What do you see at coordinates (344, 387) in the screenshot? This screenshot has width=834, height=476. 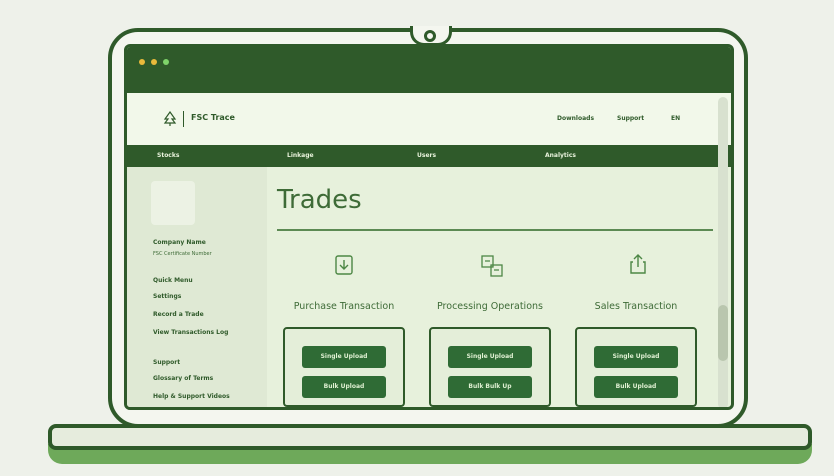 I see `purchase-bulk-upload-button: Bulk Upload` at bounding box center [344, 387].